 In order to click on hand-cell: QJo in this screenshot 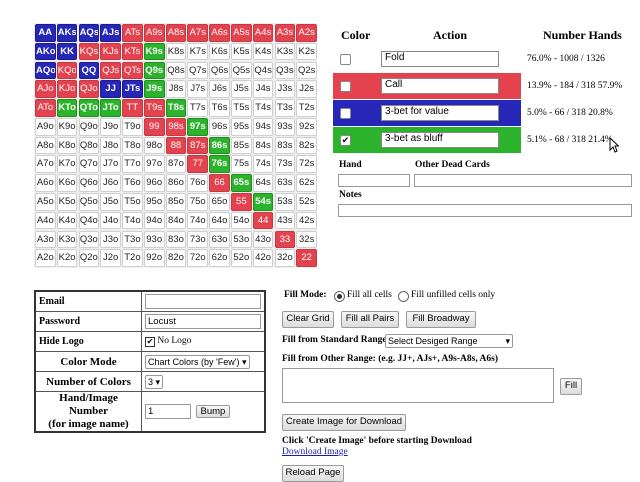, I will do `click(89, 89)`.